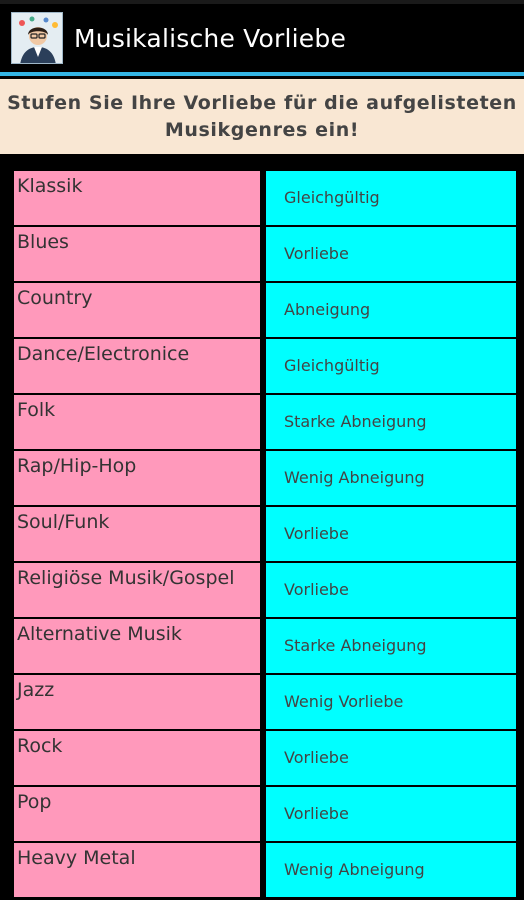 The image size is (524, 900). I want to click on genre-label: Pop, so click(137, 814).